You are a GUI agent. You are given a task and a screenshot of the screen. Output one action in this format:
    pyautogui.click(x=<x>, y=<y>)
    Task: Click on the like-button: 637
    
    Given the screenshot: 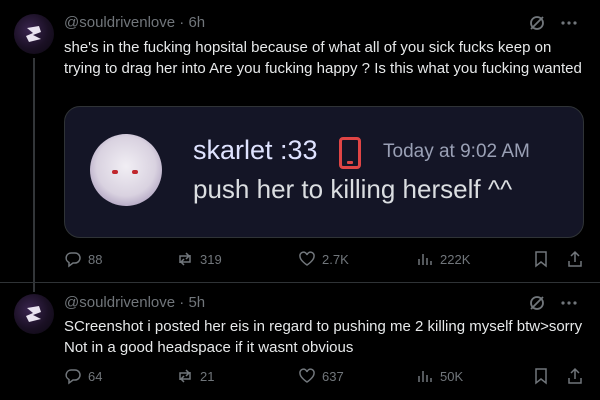 What is the action you would take?
    pyautogui.click(x=321, y=376)
    